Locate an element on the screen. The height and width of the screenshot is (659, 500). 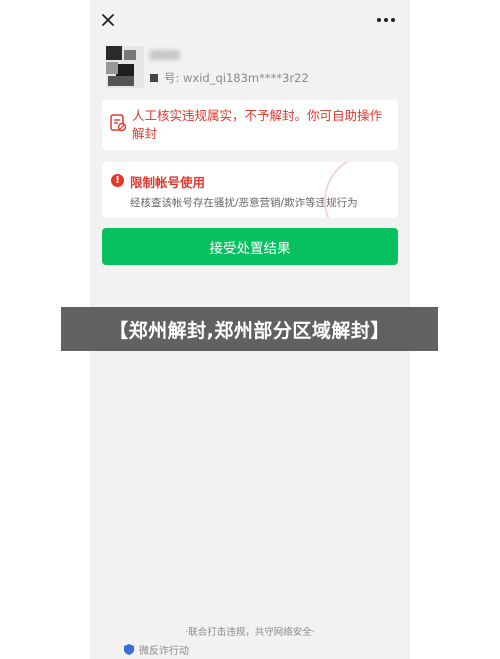
notice-text: 人工核实违规属实，不予解封。你可自助操作解封 is located at coordinates (257, 124).